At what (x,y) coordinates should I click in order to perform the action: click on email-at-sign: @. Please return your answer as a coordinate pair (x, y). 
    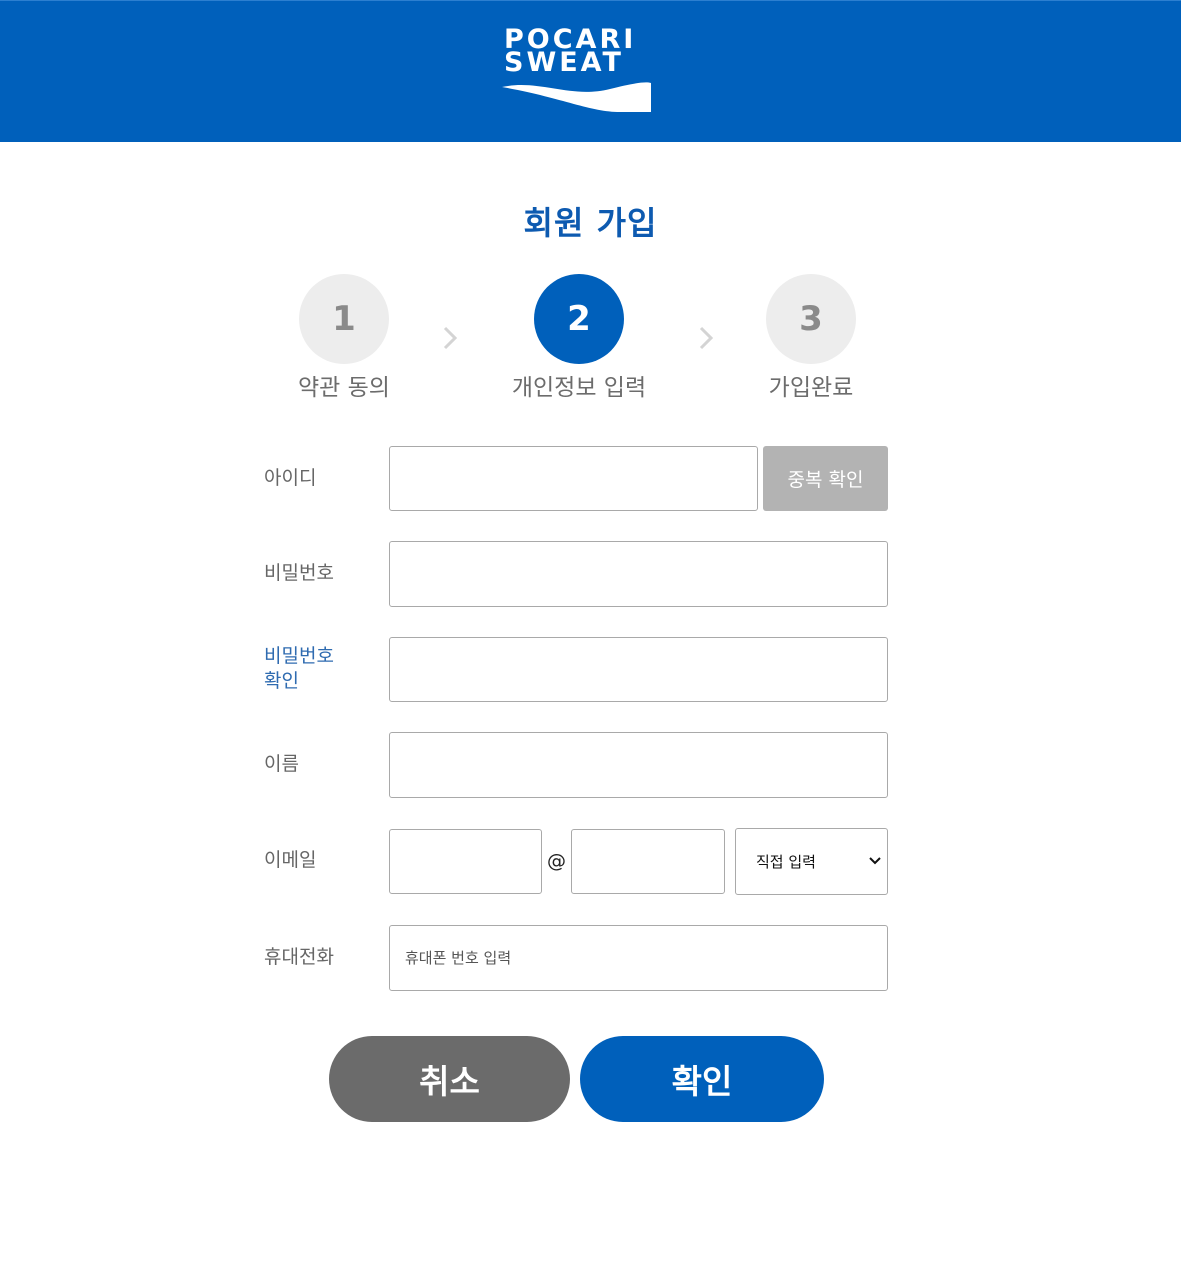
    Looking at the image, I should click on (556, 861).